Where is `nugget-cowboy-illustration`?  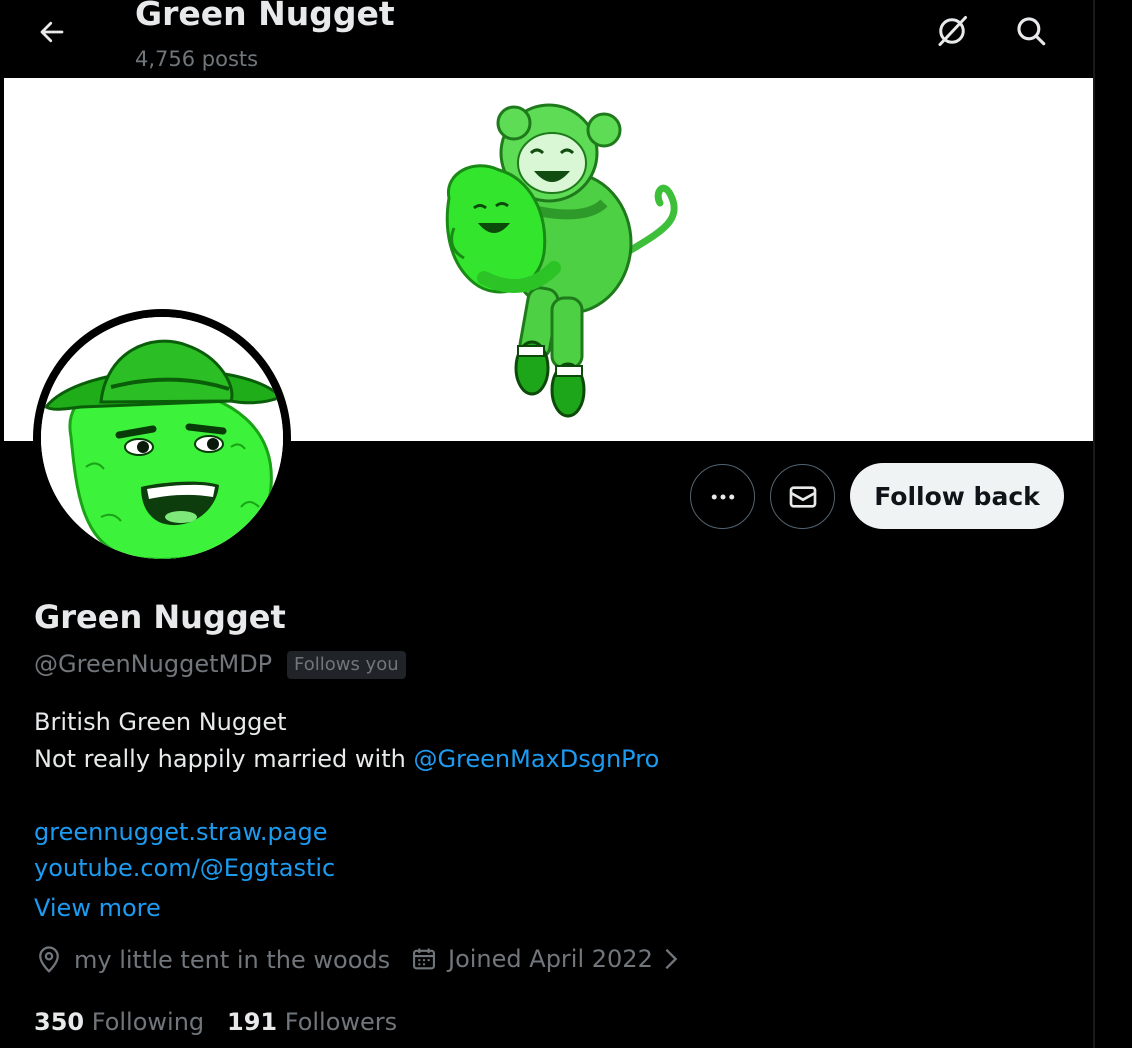
nugget-cowboy-illustration is located at coordinates (162, 438).